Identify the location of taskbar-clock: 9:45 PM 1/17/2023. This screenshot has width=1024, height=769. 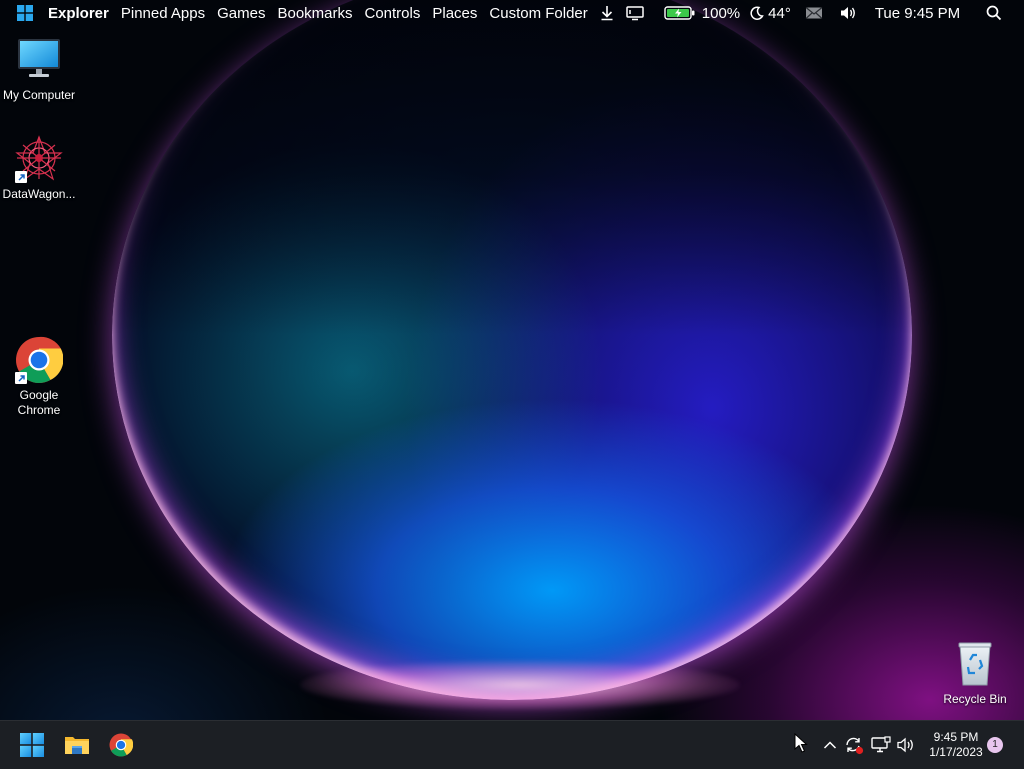
(956, 745).